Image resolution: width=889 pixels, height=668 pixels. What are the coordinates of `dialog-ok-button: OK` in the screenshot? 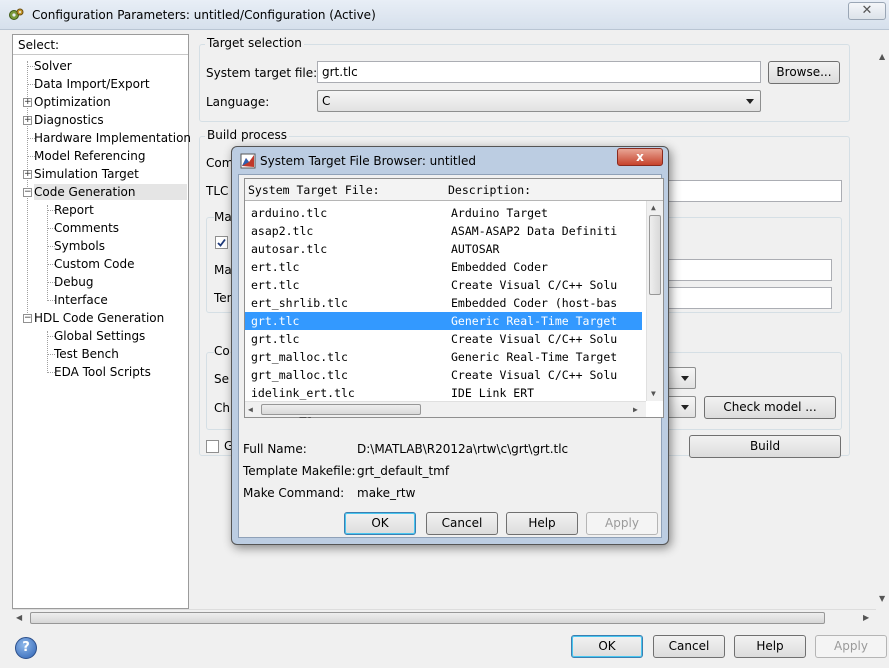 It's located at (380, 523).